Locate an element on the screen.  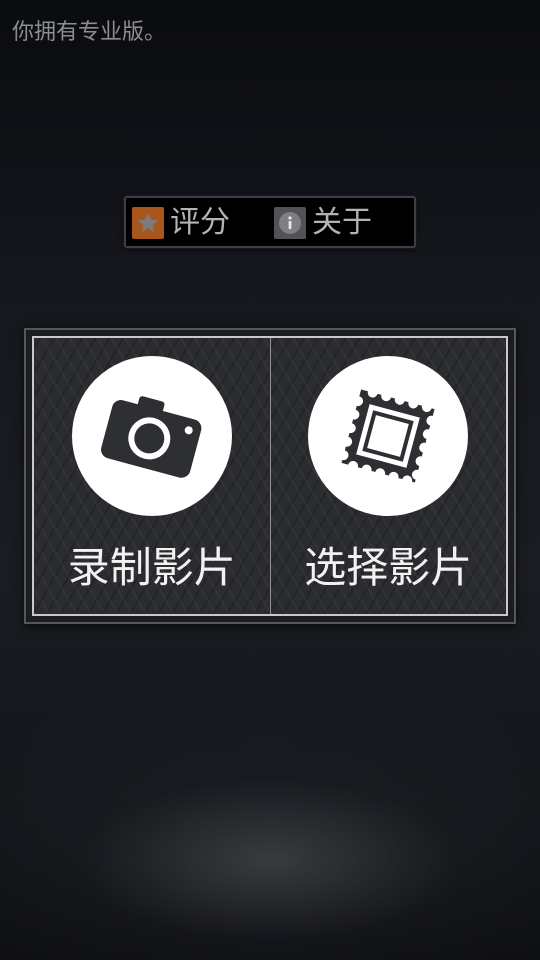
about-label: 关于 is located at coordinates (342, 222).